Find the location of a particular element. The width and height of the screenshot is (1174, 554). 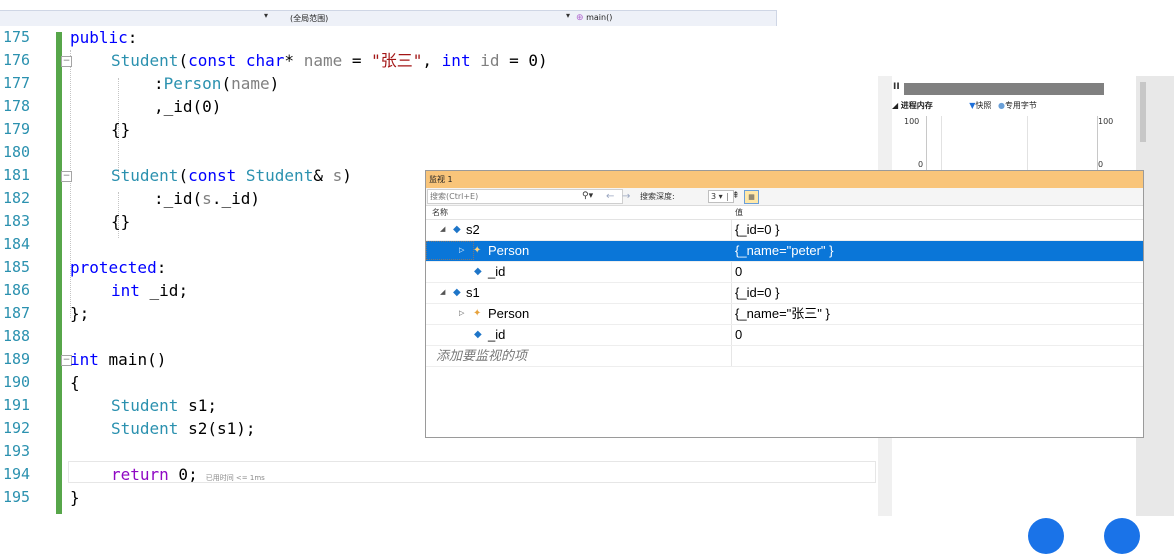

column-name-header: 名称 is located at coordinates (440, 212).